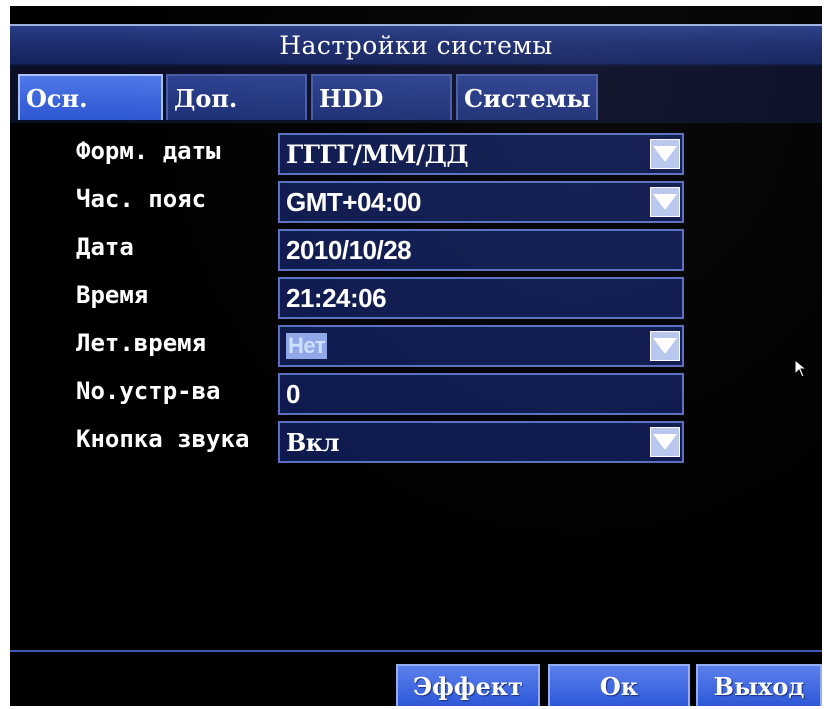 The image size is (824, 709). Describe the element at coordinates (307, 346) in the screenshot. I see `dst-value: Нет` at that location.